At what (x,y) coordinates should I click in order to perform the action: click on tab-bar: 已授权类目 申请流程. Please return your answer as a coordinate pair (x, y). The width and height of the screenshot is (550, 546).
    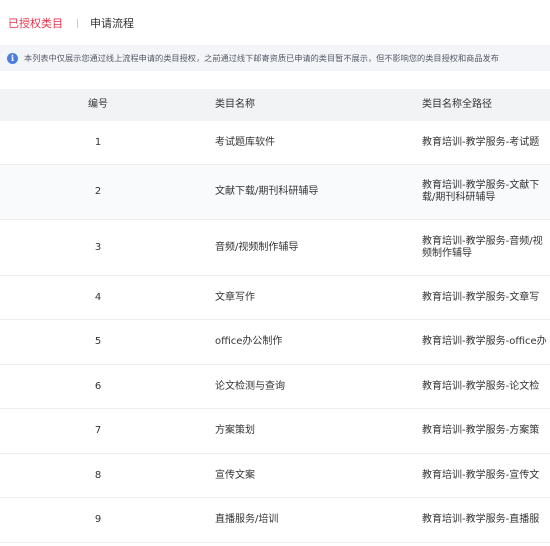
    Looking at the image, I should click on (71, 23).